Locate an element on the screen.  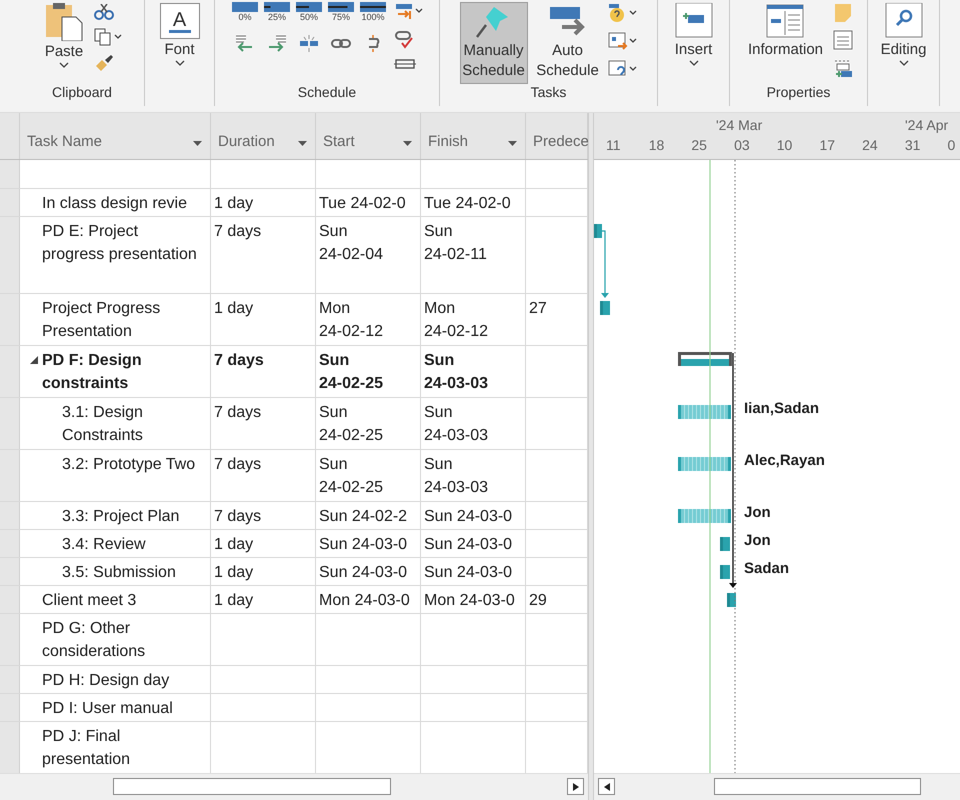
timescale-day: 10 is located at coordinates (798, 144).